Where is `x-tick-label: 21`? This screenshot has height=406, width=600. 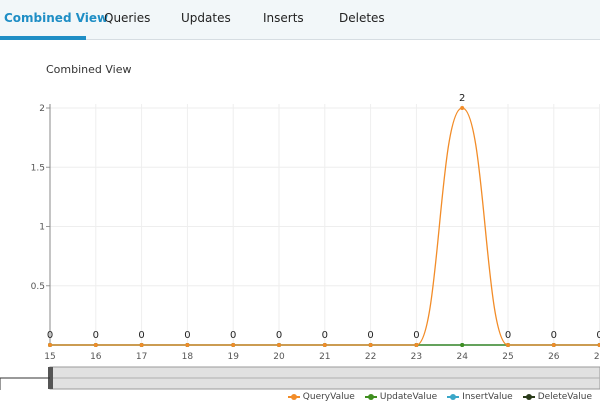
x-tick-label: 21 is located at coordinates (324, 357).